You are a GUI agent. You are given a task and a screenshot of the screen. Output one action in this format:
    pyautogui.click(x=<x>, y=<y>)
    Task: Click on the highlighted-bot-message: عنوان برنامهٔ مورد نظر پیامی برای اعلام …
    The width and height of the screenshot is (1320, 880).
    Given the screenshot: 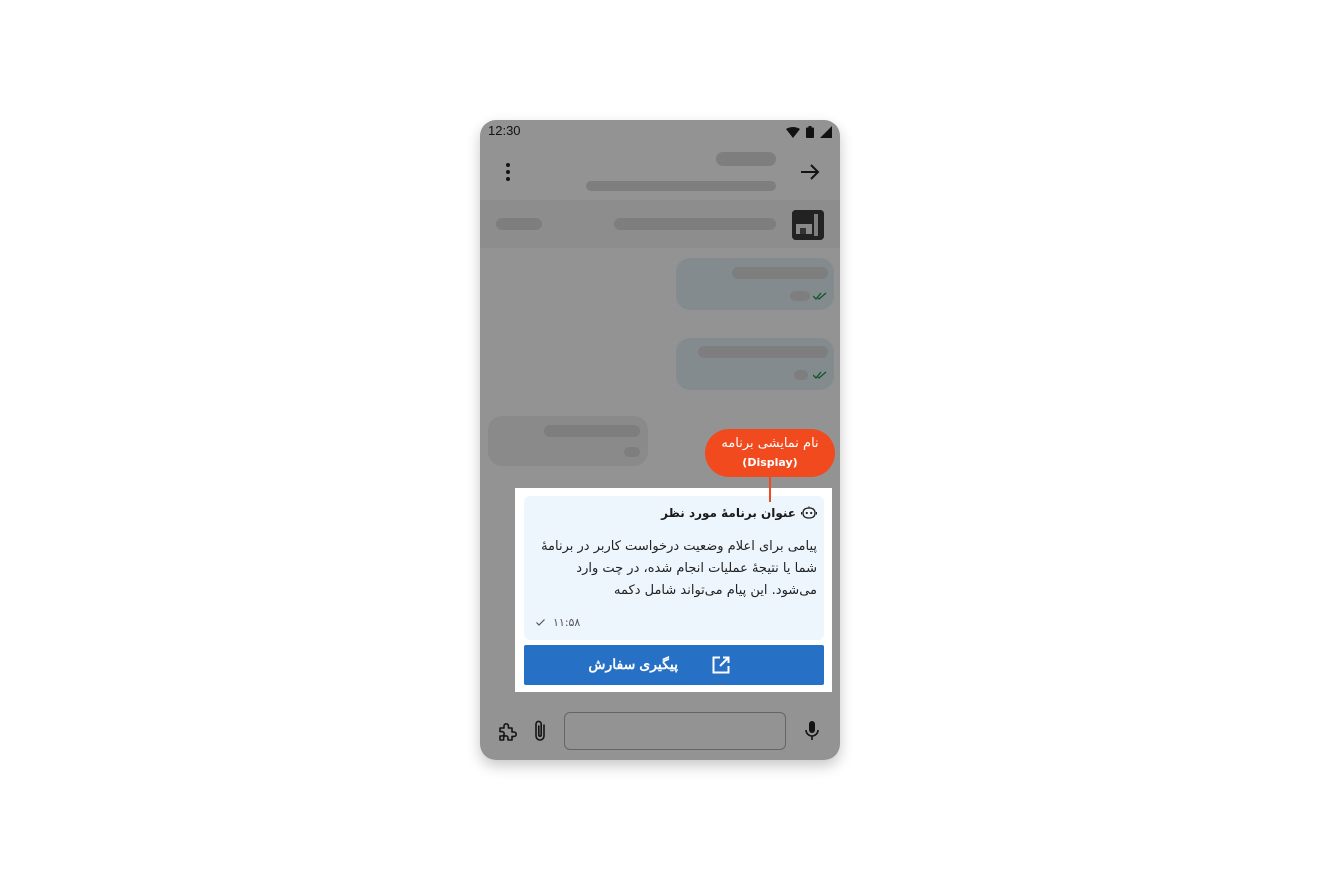 What is the action you would take?
    pyautogui.click(x=673, y=590)
    